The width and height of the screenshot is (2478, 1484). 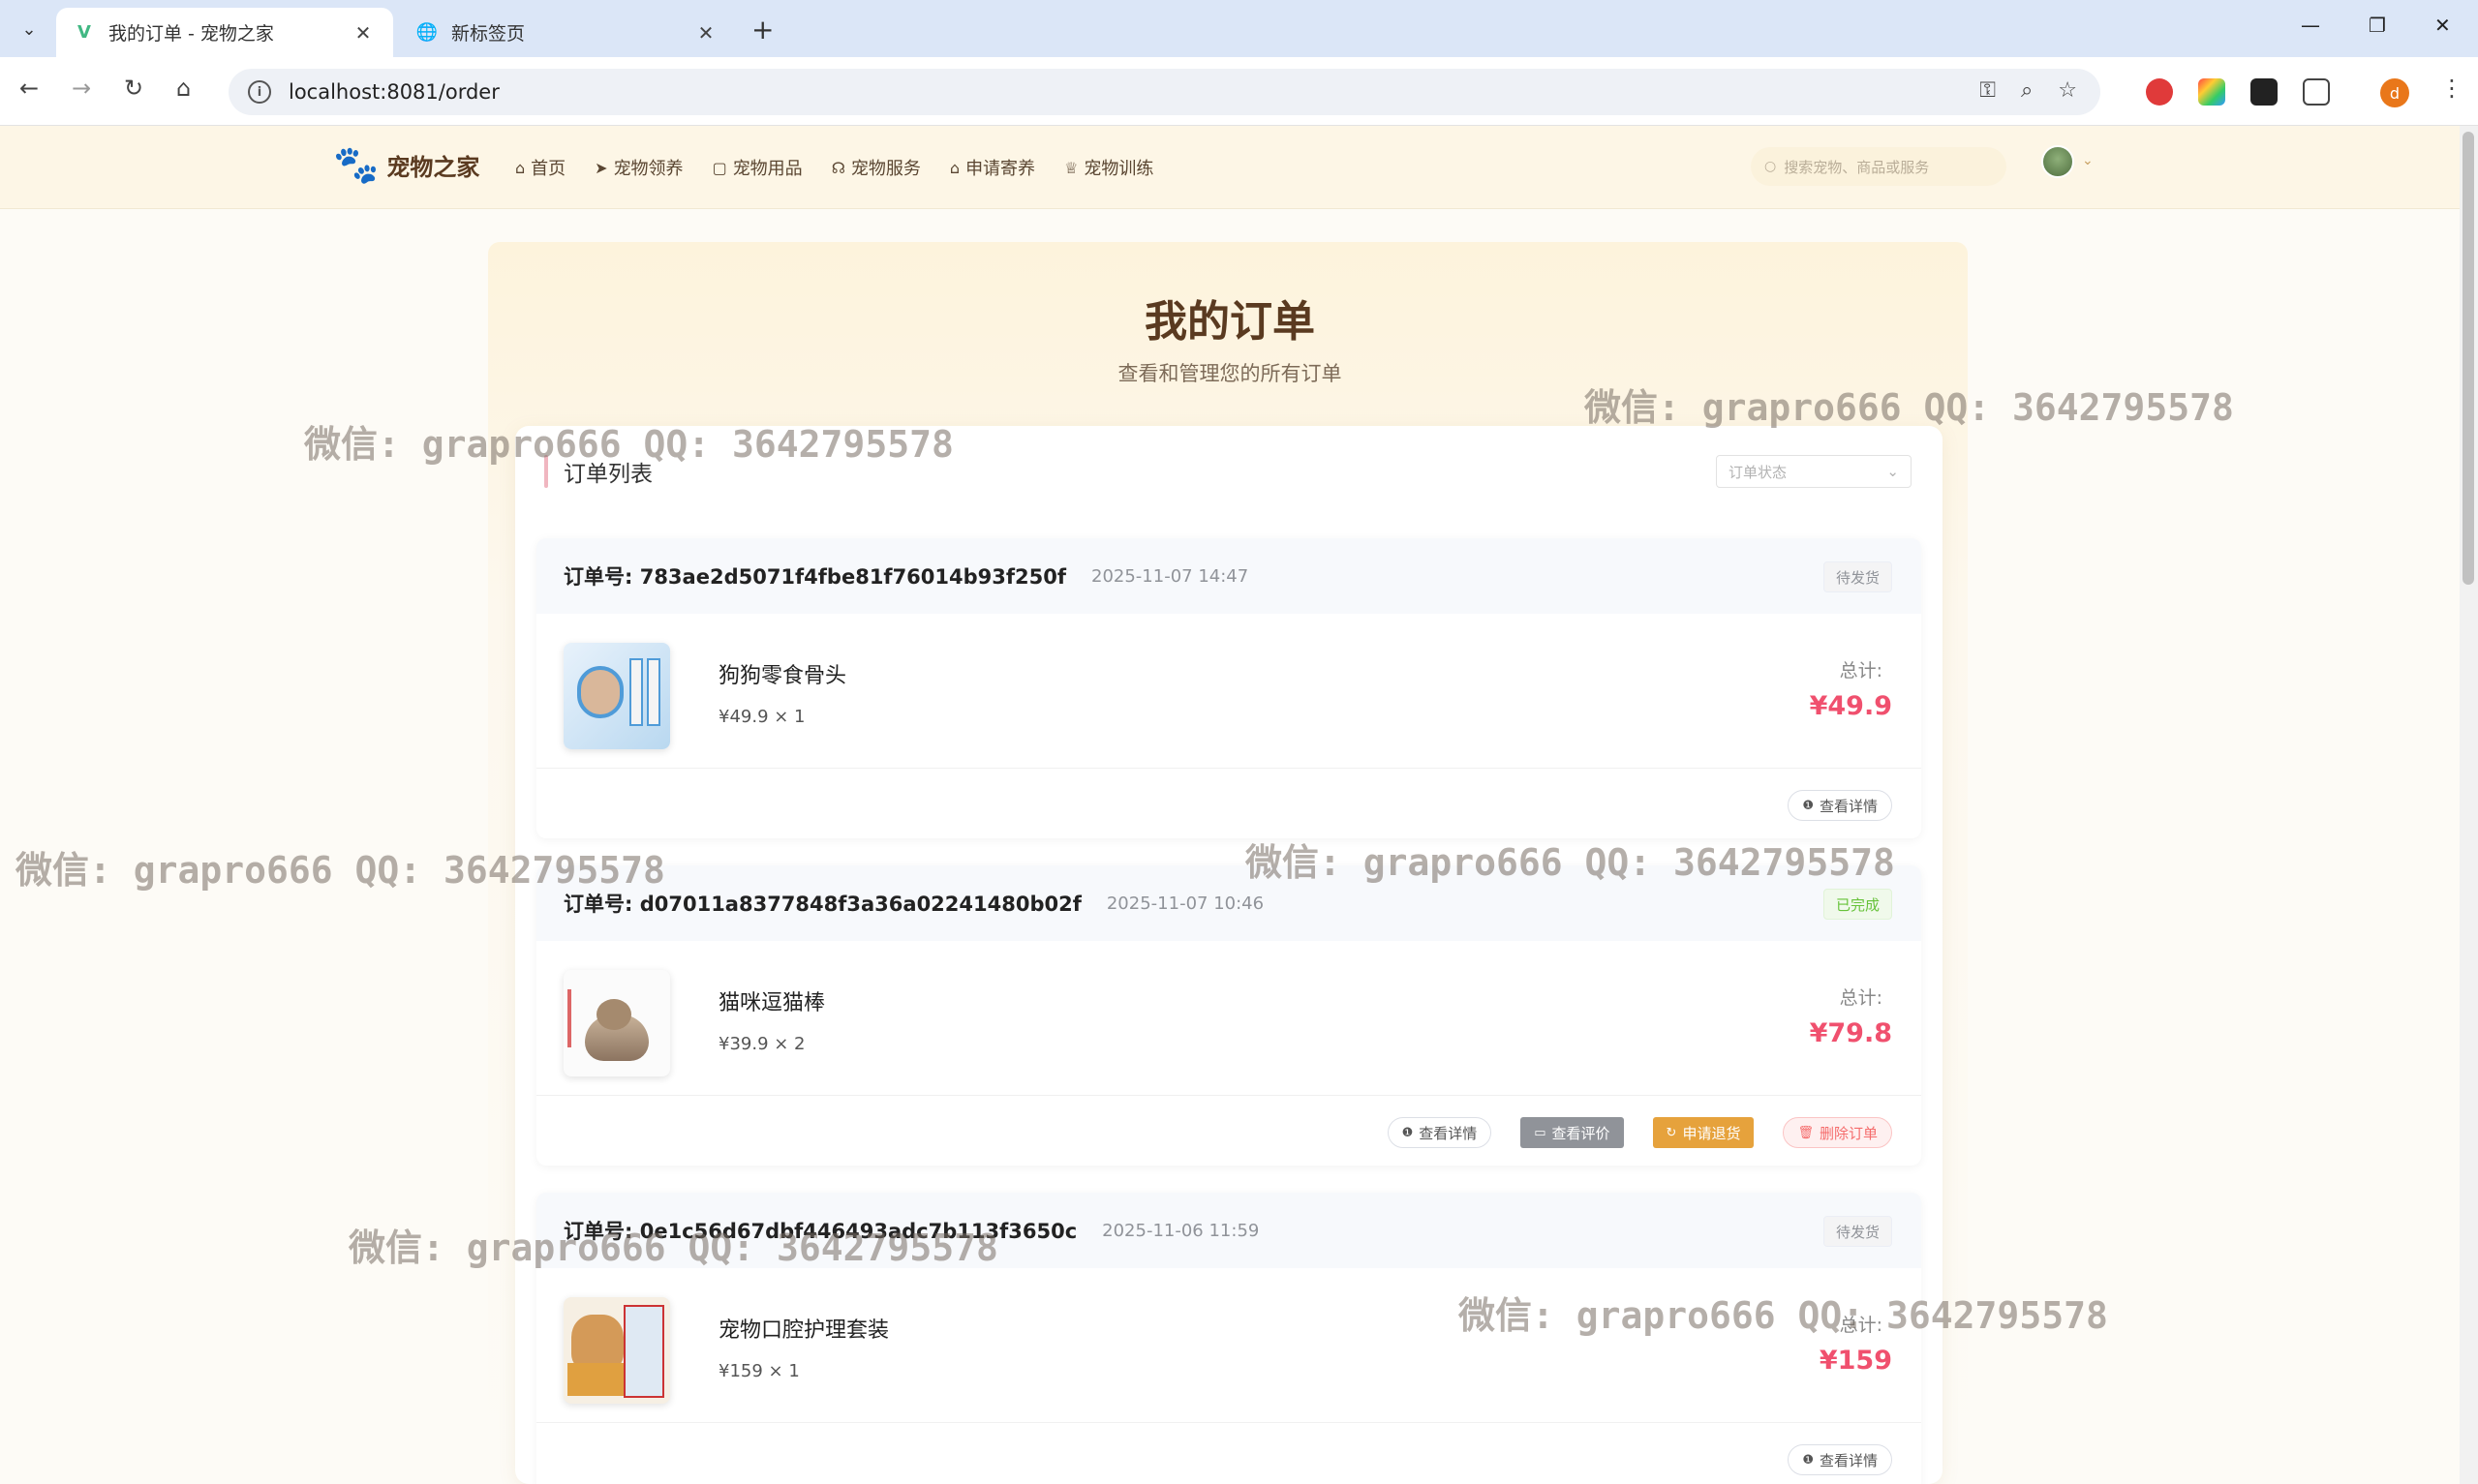 What do you see at coordinates (84, 32) in the screenshot?
I see `vue-logo-icon: V` at bounding box center [84, 32].